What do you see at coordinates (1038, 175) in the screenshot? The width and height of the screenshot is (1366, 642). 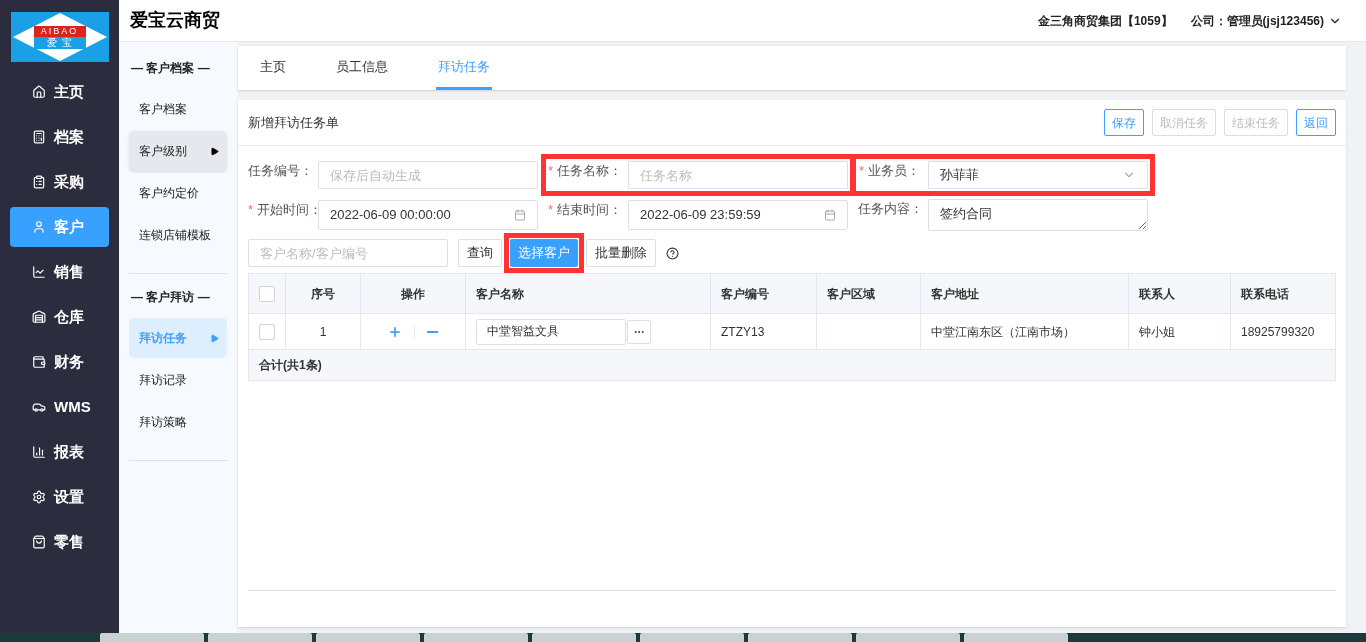 I see `select-field: 孙菲菲` at bounding box center [1038, 175].